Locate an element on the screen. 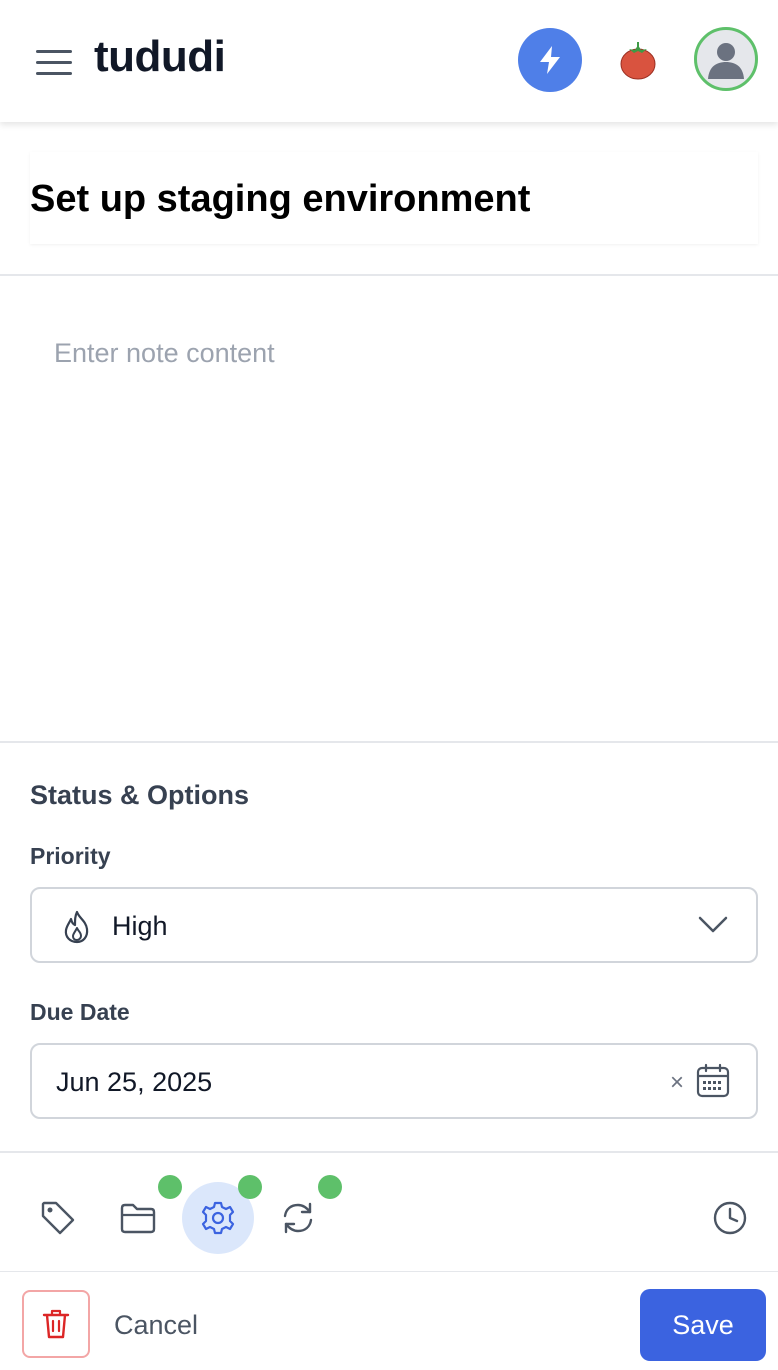  calendar-icon is located at coordinates (713, 1080).